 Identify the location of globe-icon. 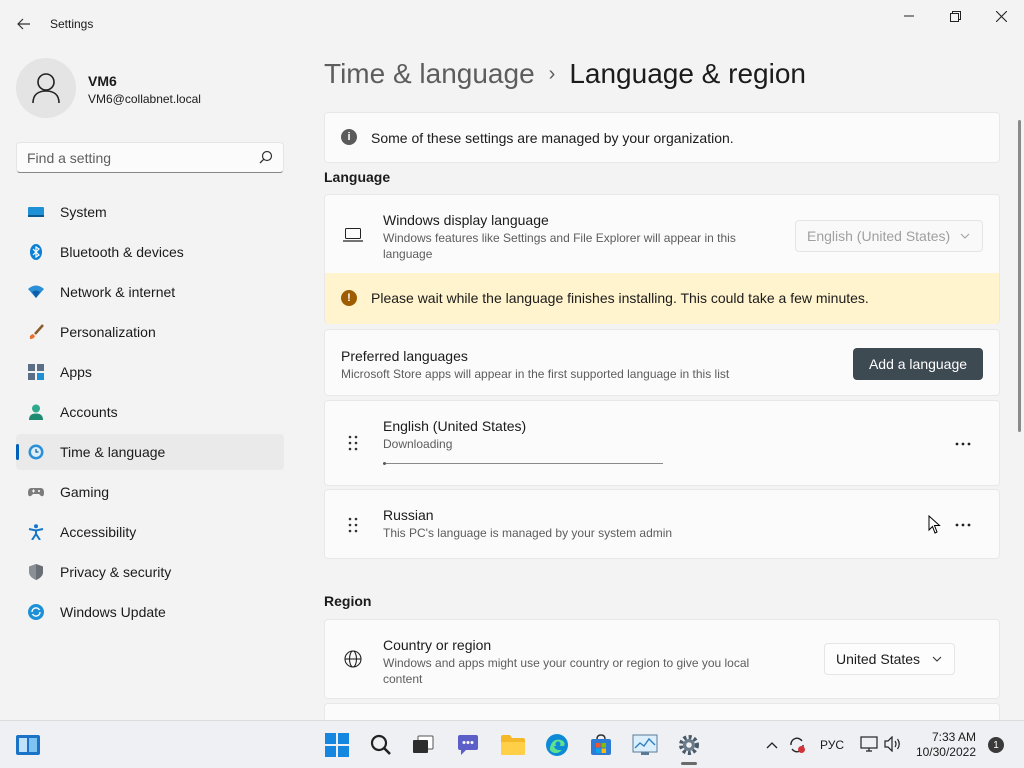
(353, 659).